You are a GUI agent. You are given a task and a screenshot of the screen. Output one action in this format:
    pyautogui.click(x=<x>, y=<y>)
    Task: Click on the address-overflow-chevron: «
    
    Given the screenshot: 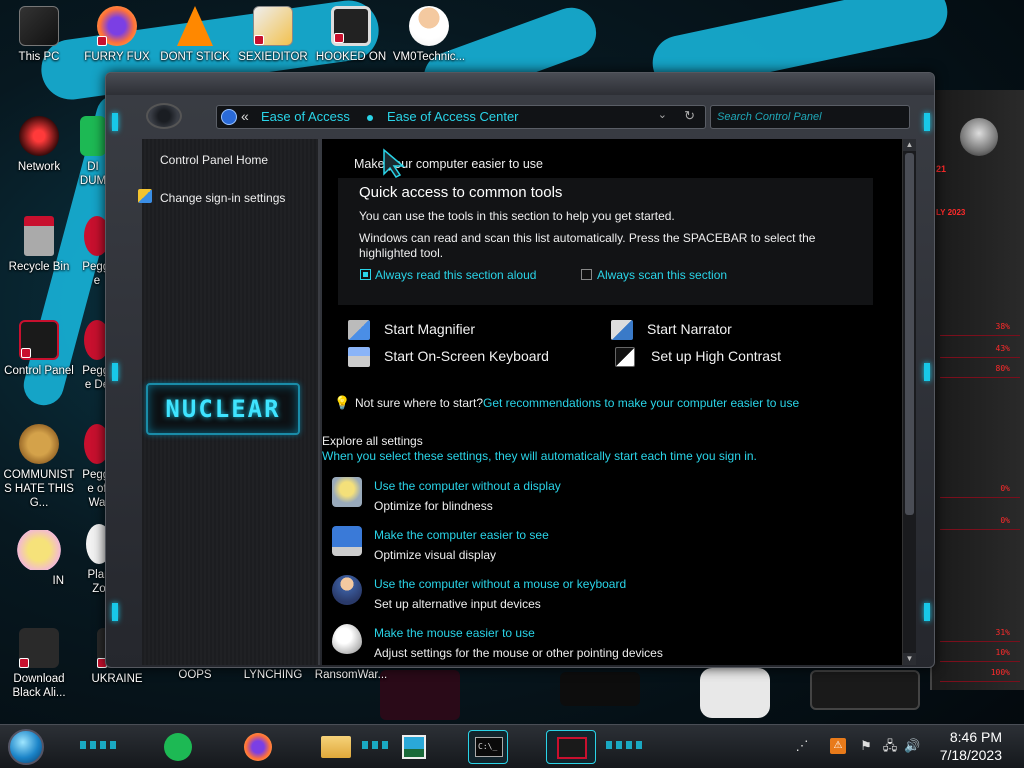 What is the action you would take?
    pyautogui.click(x=245, y=116)
    